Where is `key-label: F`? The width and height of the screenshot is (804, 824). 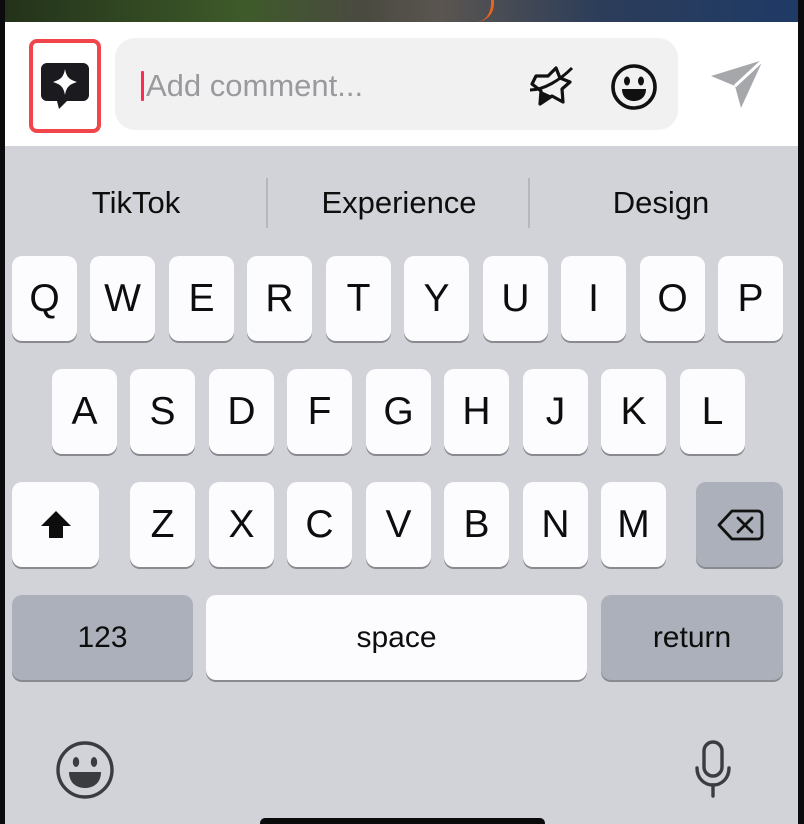 key-label: F is located at coordinates (319, 411).